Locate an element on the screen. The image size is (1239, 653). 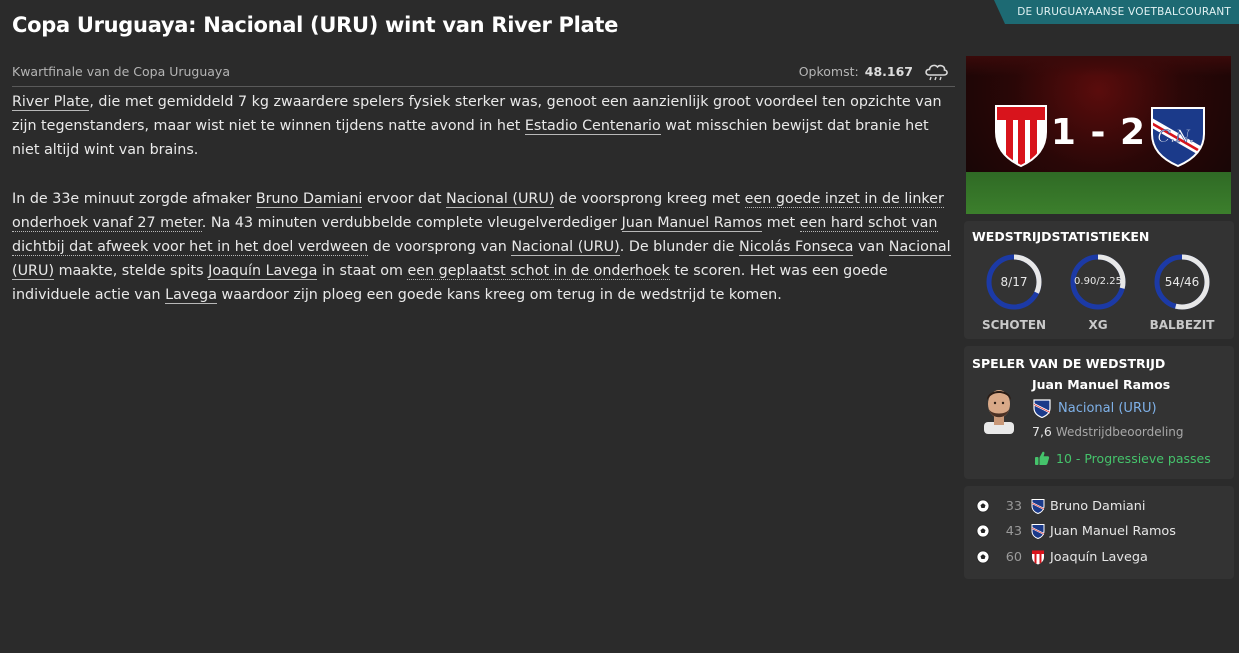
attendance-info: Opkomst: 48.167 is located at coordinates (877, 72).